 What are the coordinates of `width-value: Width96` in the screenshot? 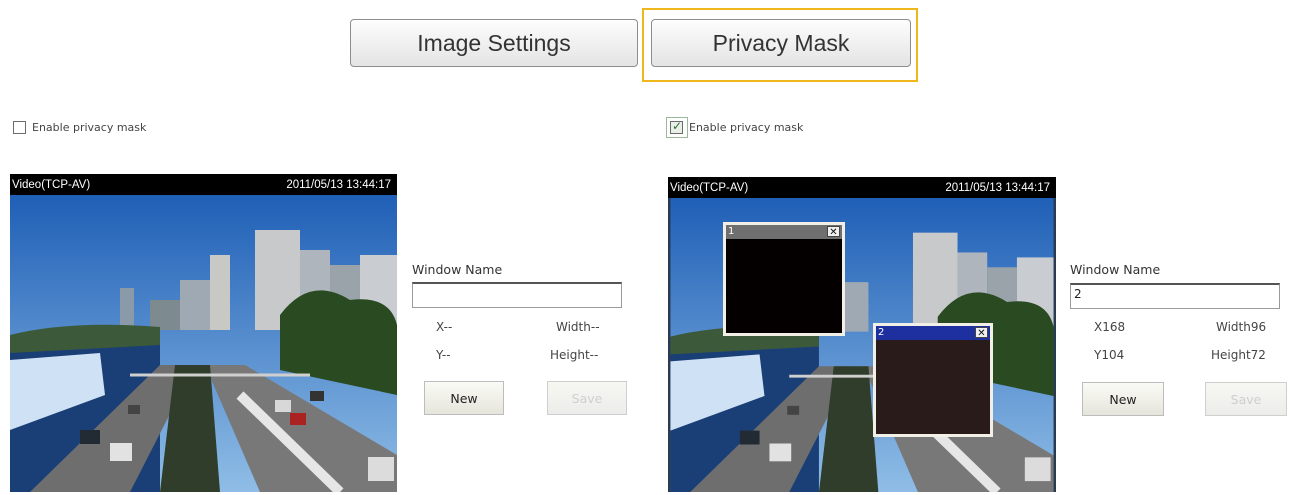 It's located at (1241, 327).